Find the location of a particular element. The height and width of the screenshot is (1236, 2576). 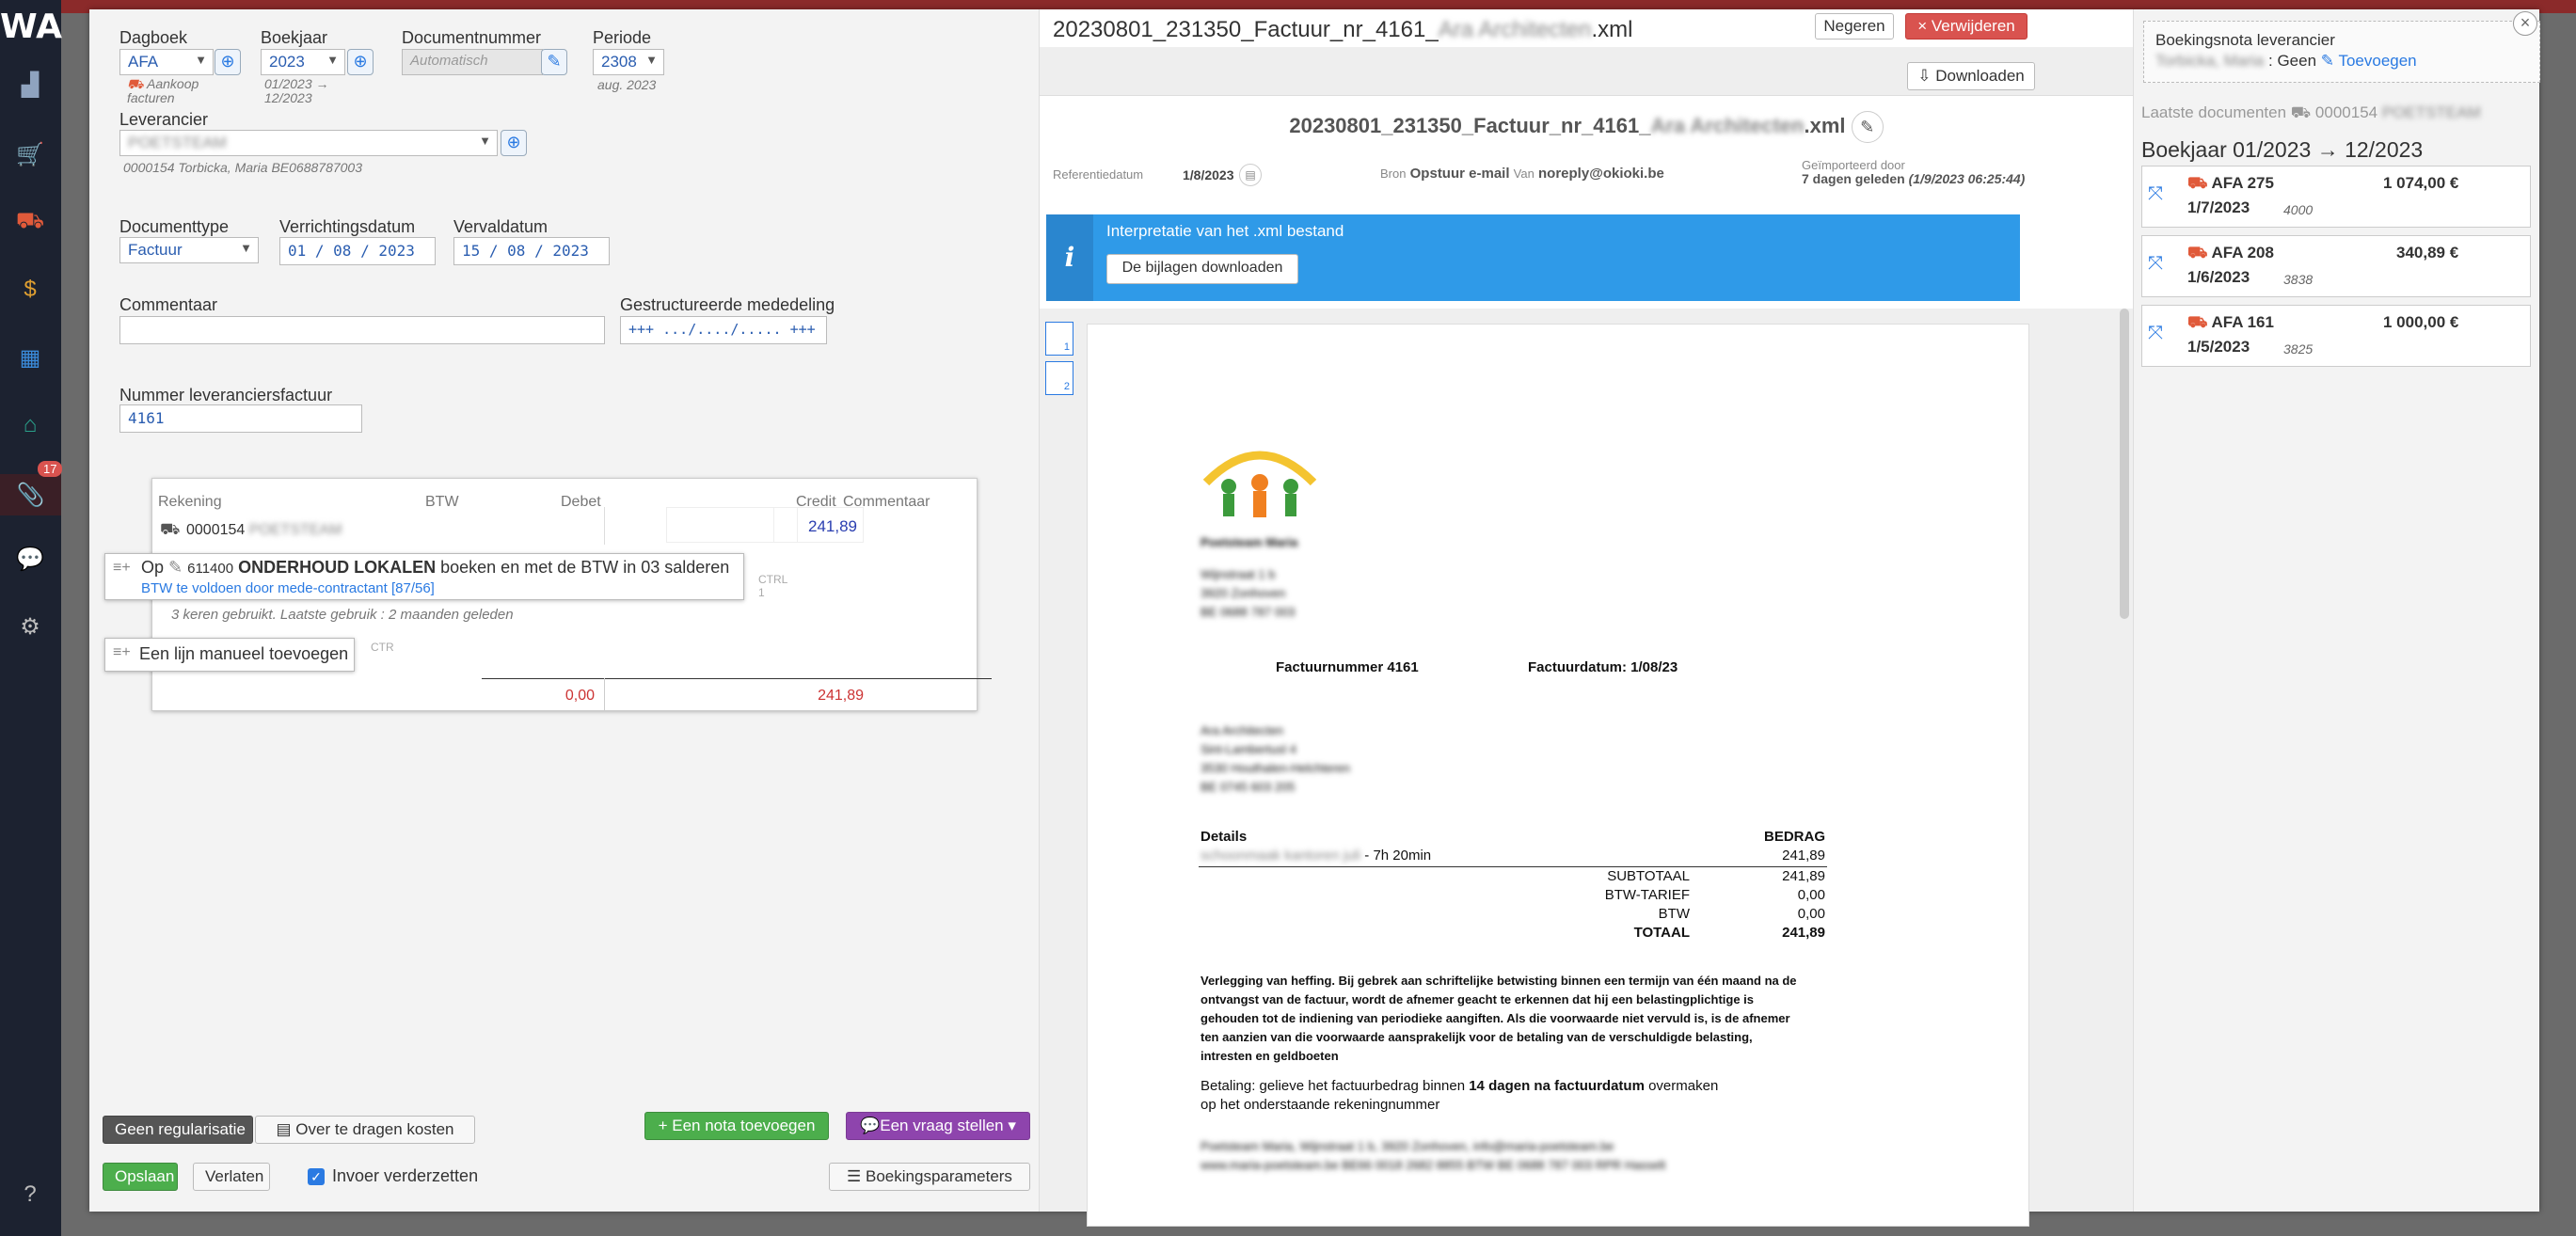

verwijderen-button: × Verwijderen is located at coordinates (1966, 26).